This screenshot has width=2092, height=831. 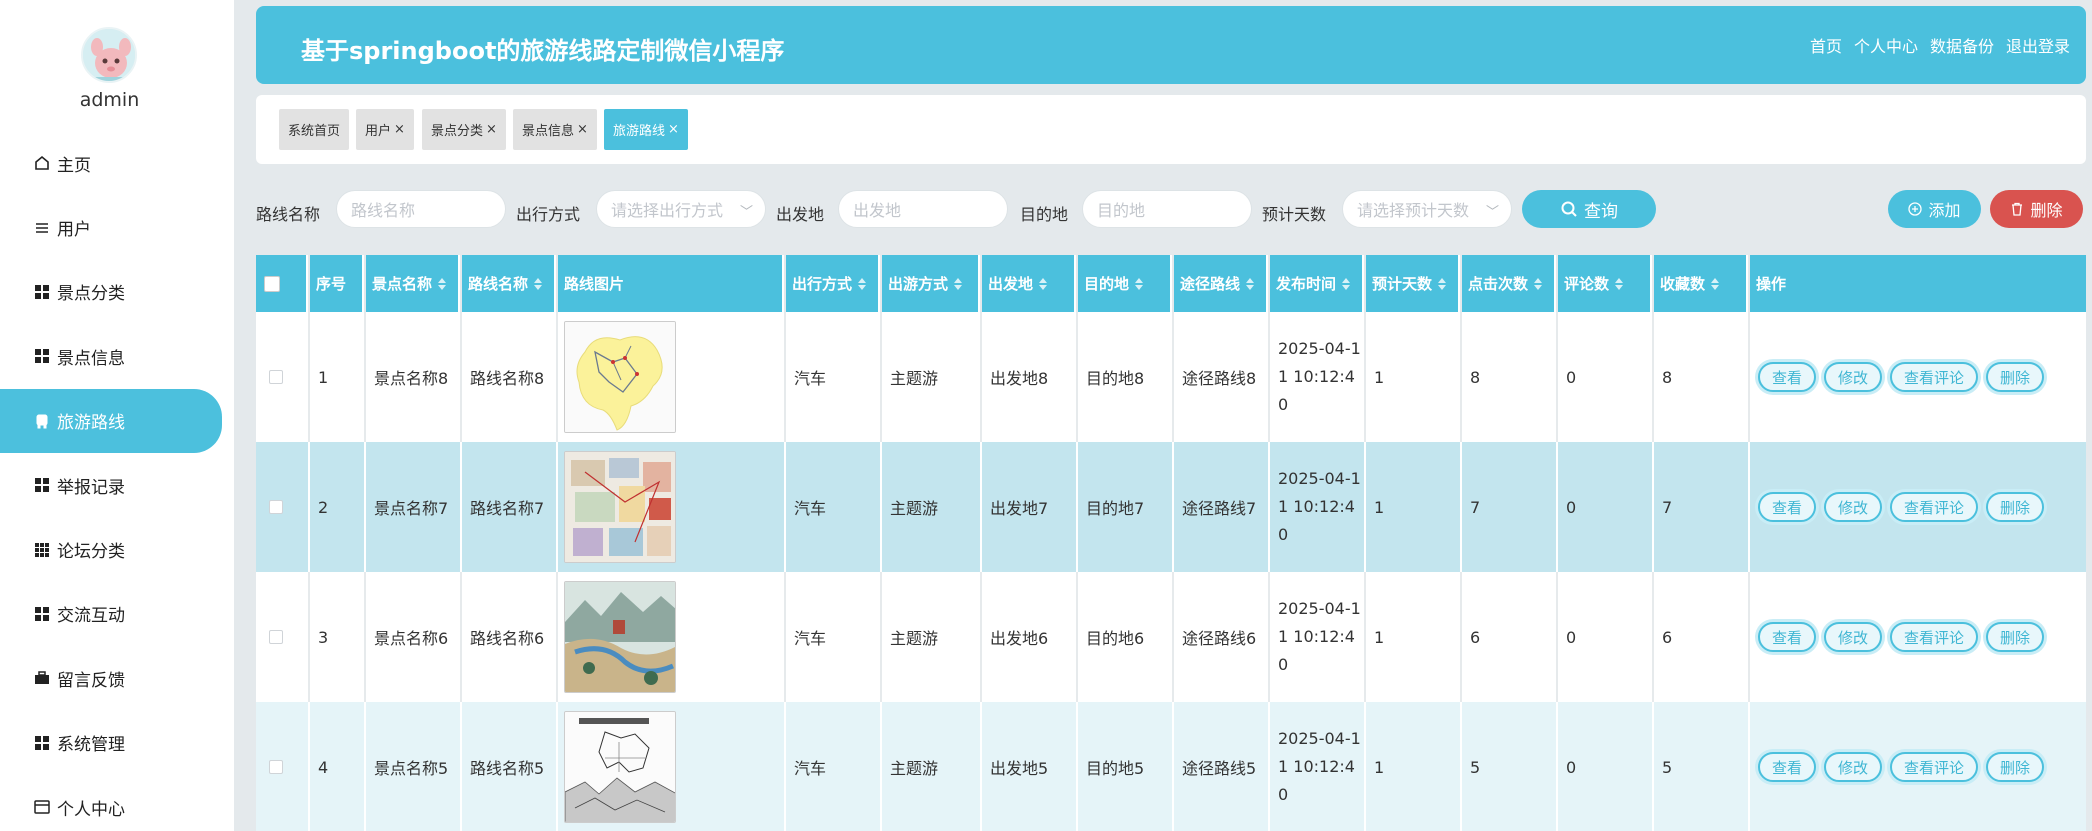 I want to click on header-links: 首页 个人中心 数据备份 退出登录, so click(x=1940, y=45).